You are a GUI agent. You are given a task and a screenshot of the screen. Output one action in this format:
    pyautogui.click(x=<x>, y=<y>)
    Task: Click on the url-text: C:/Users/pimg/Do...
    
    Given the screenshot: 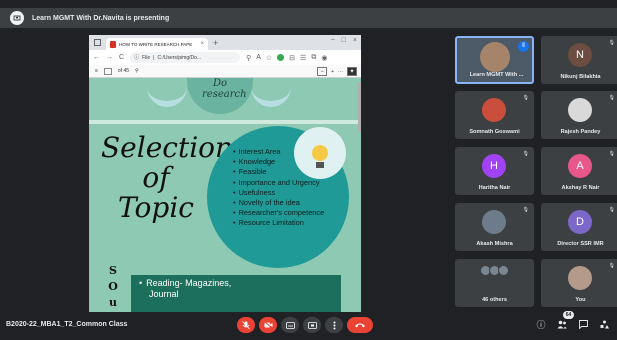 What is the action you would take?
    pyautogui.click(x=179, y=57)
    